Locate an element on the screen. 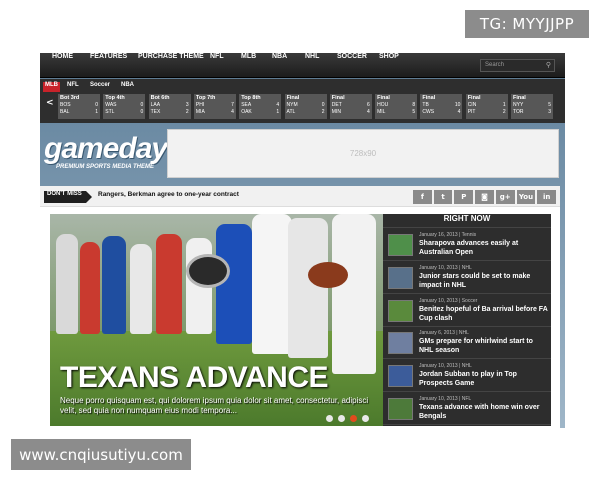 The height and width of the screenshot is (480, 600). game-status: Bot 3rd is located at coordinates (70, 98).